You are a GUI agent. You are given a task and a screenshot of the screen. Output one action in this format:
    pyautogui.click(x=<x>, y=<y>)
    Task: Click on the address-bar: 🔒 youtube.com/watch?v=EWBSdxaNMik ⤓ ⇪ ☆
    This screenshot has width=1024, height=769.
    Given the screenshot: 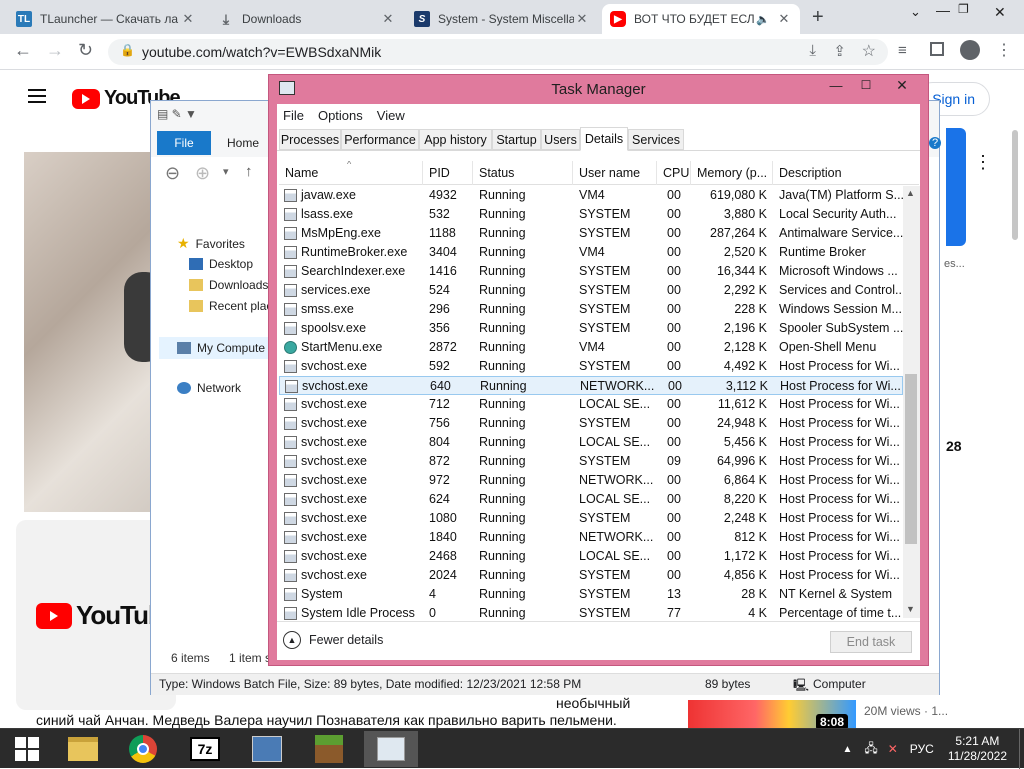 What is the action you would take?
    pyautogui.click(x=498, y=52)
    